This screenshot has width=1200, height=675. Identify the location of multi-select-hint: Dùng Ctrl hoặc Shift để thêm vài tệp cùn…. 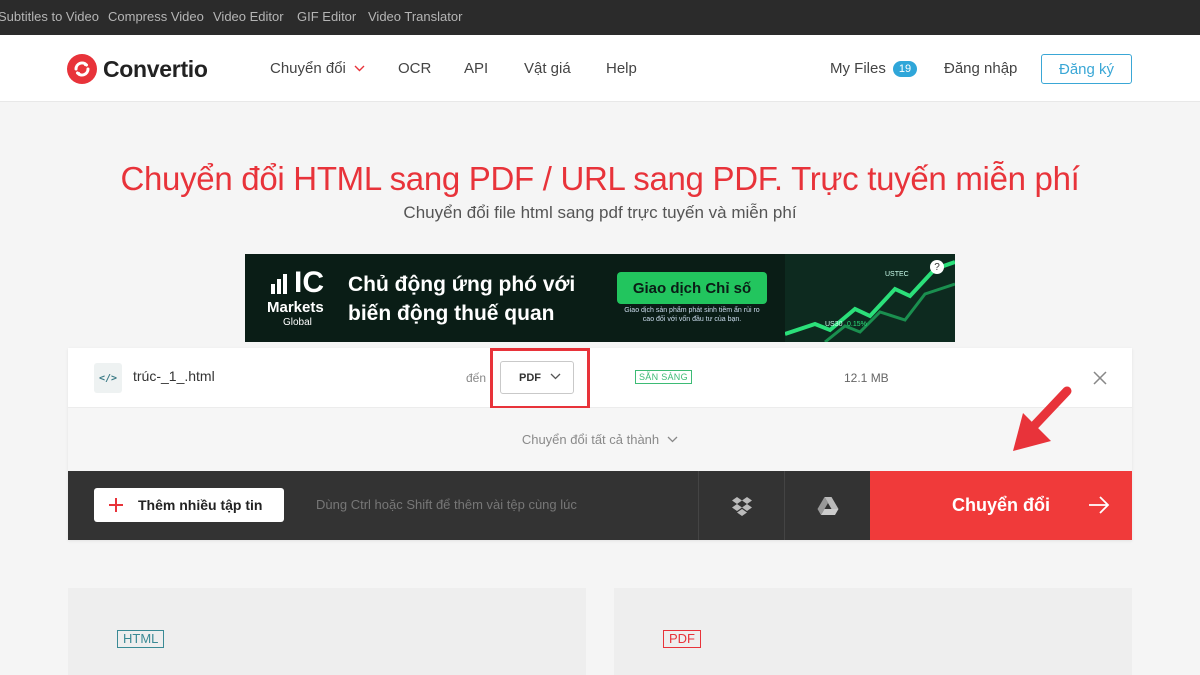
(446, 504).